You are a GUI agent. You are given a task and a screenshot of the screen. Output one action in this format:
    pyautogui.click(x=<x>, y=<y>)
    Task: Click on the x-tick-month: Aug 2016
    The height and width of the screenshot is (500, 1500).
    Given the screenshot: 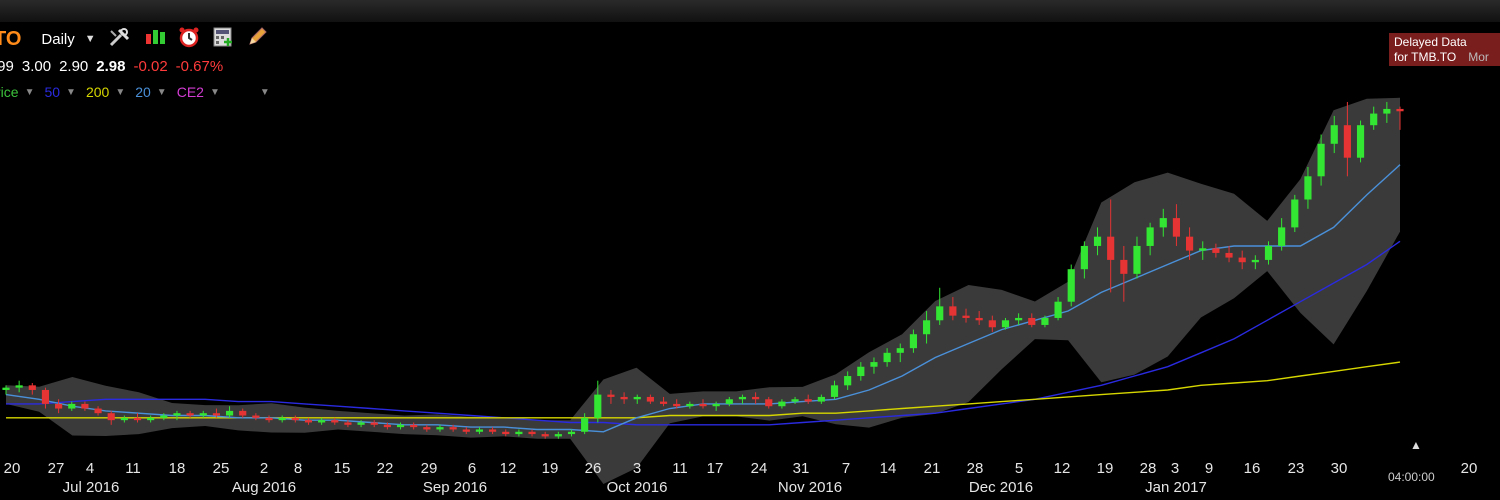 What is the action you would take?
    pyautogui.click(x=264, y=487)
    